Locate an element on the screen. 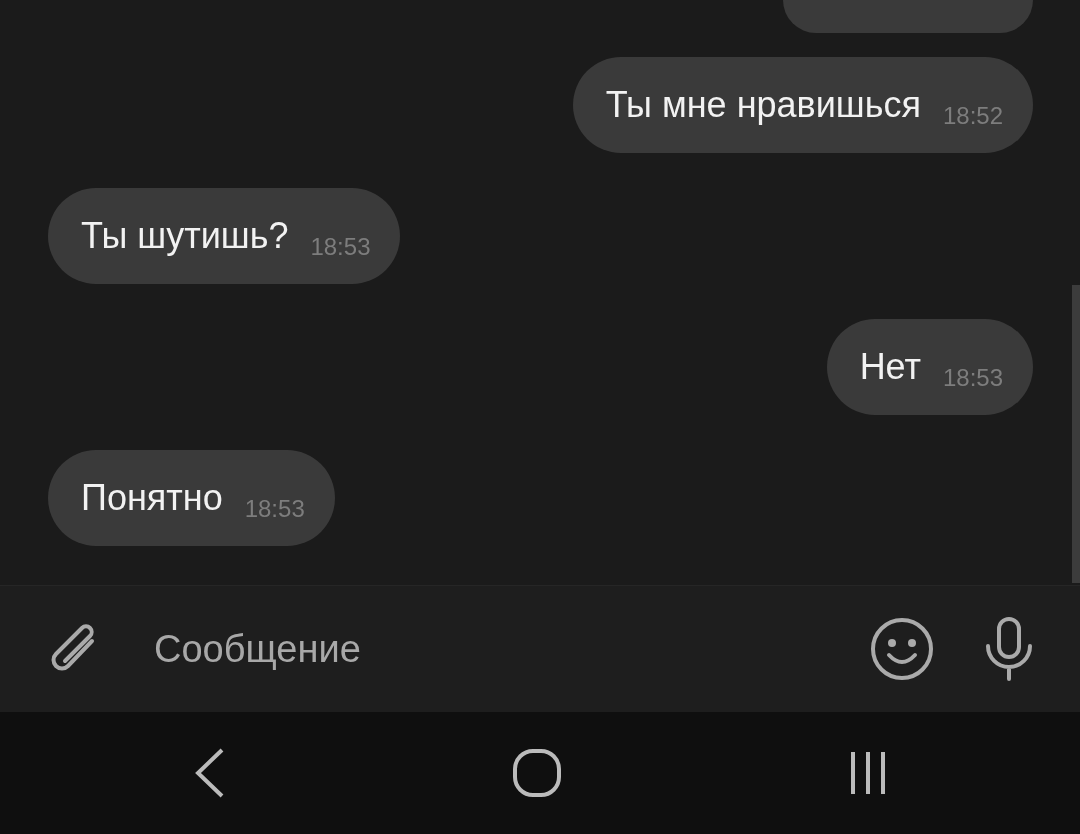 This screenshot has width=1080, height=834. message-text: Ты мне нравишься is located at coordinates (763, 105).